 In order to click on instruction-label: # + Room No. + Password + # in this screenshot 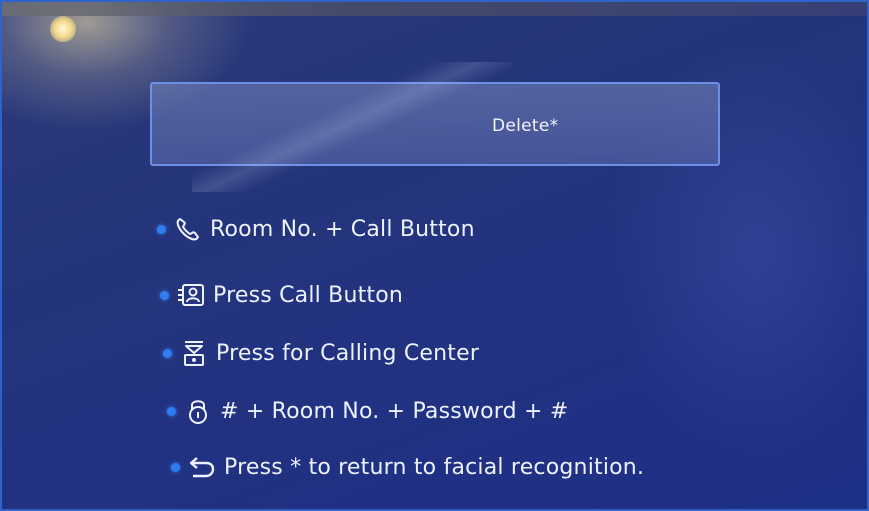, I will do `click(394, 411)`.